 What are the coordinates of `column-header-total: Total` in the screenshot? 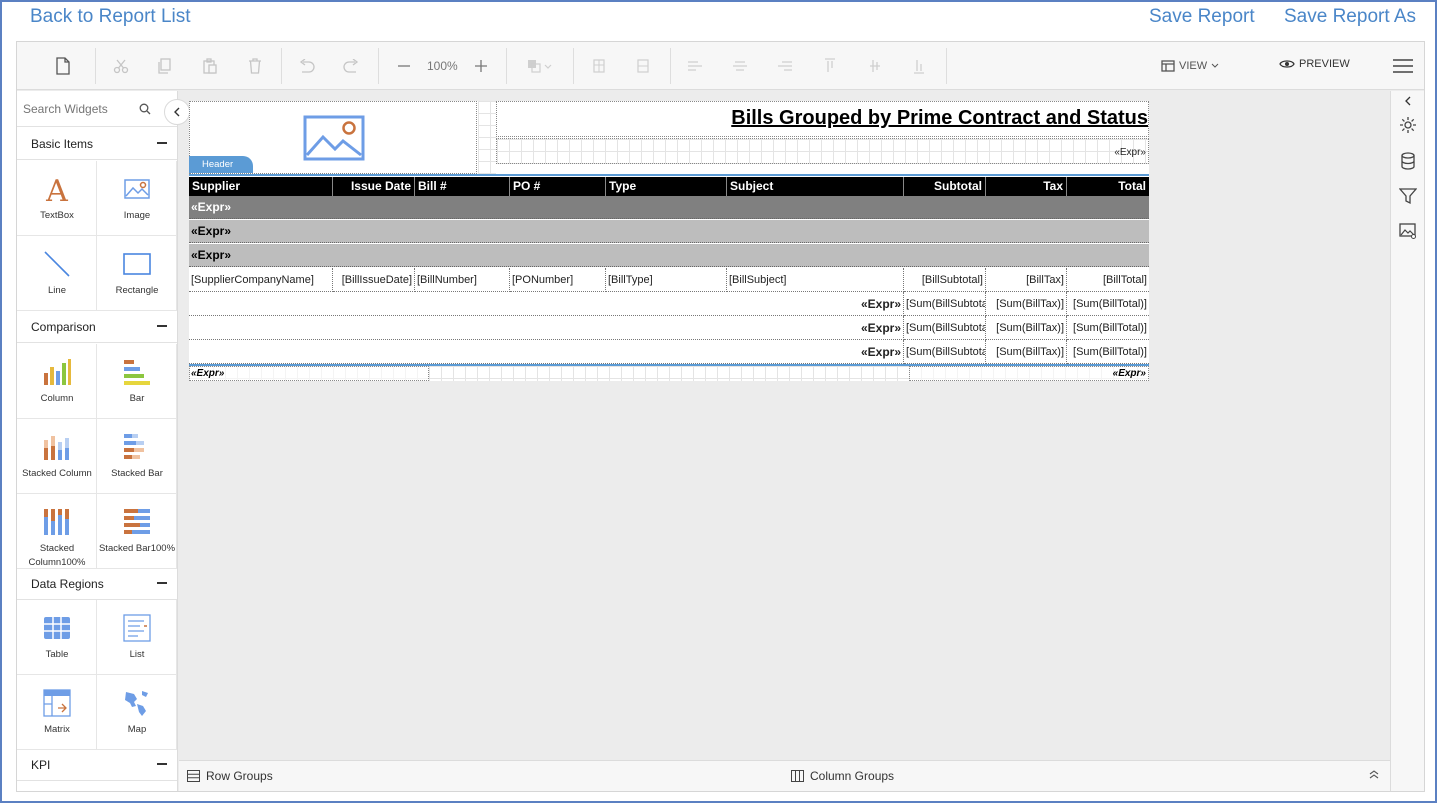 It's located at (1108, 186).